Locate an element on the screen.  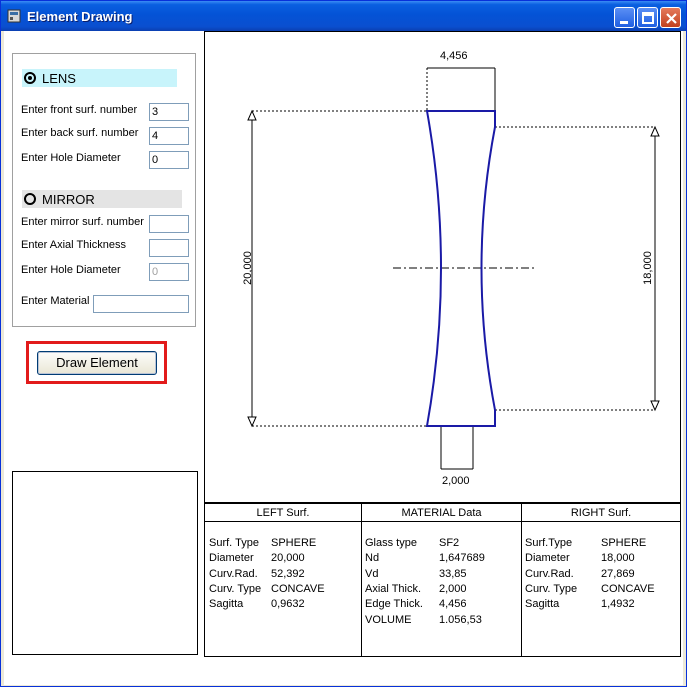
axial-thickness-label: Enter Axial Thickness is located at coordinates (73, 245).